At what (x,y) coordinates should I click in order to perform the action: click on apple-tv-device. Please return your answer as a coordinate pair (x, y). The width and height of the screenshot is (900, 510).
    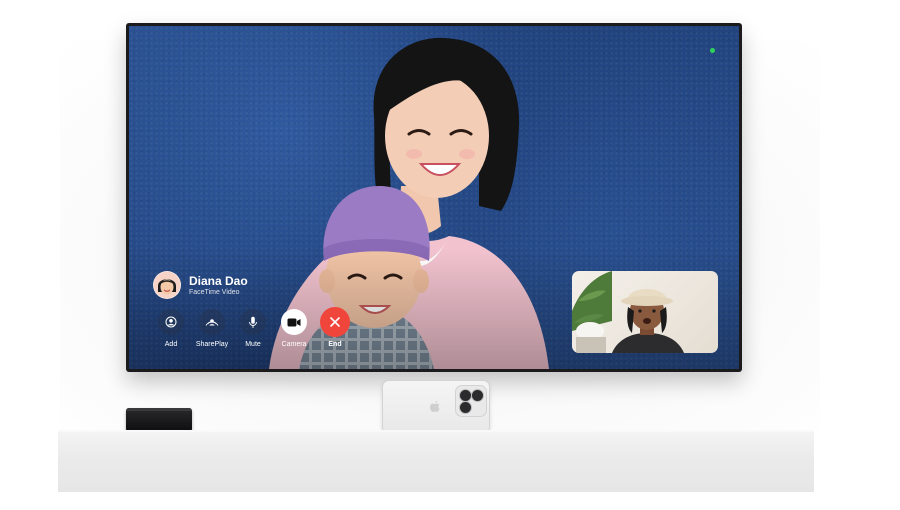
    Looking at the image, I should click on (159, 420).